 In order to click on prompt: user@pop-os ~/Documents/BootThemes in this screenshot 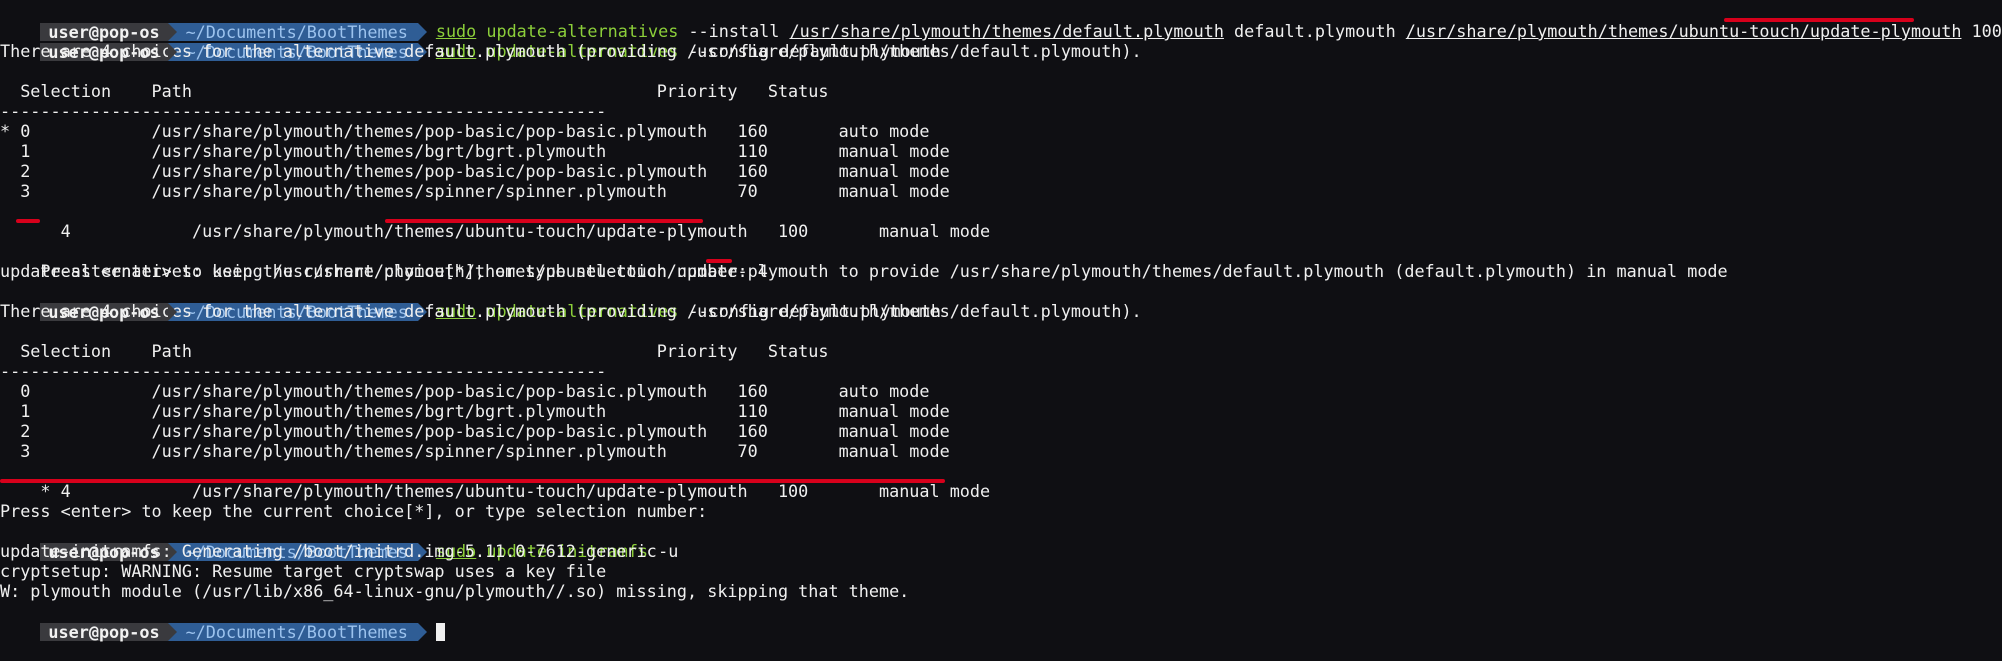, I will do `click(234, 632)`.